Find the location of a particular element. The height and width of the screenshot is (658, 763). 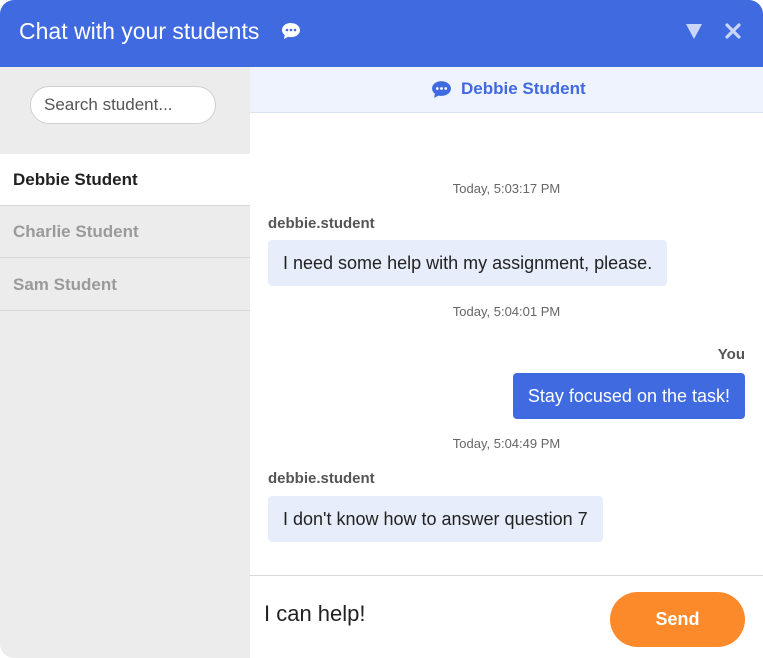

minimize-button is located at coordinates (694, 31).